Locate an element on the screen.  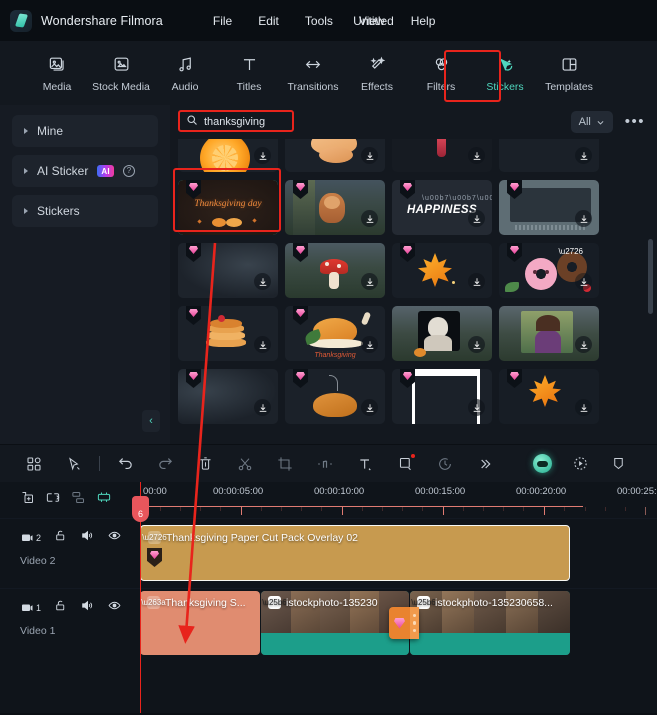
tab-audio: Audio is located at coordinates (185, 73).